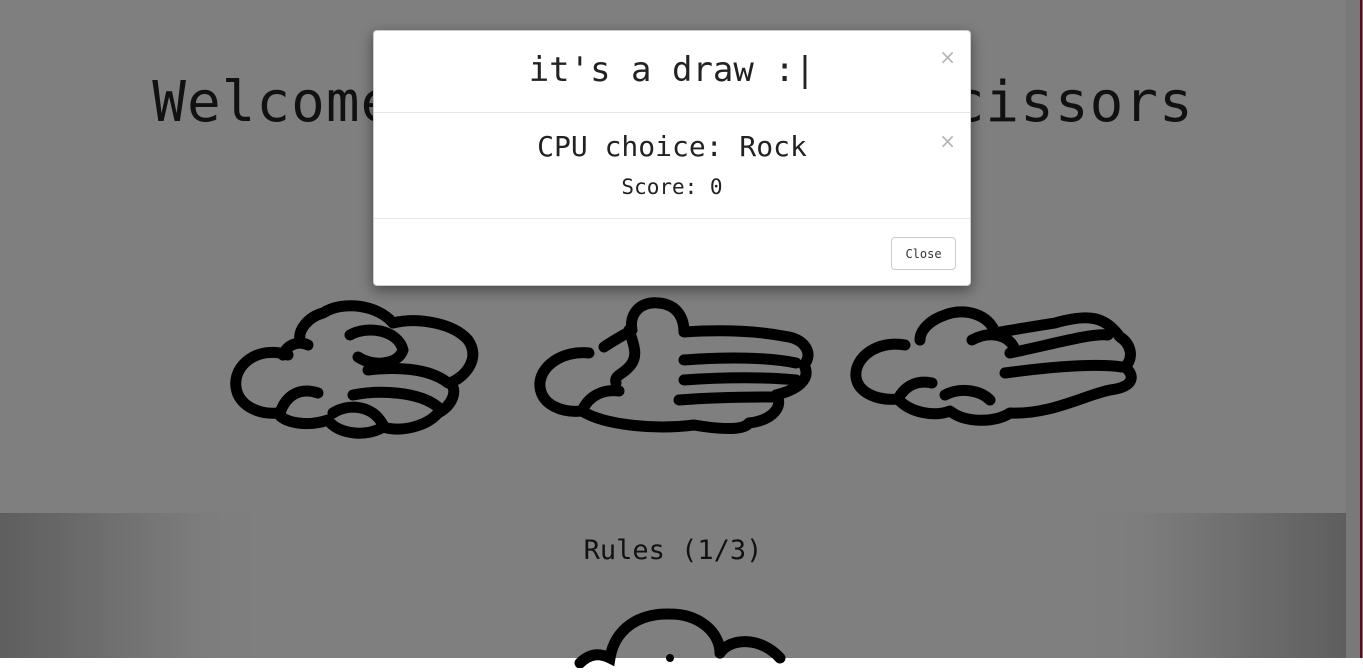 The width and height of the screenshot is (1363, 672). What do you see at coordinates (947, 57) in the screenshot?
I see `header-close-icon: ×` at bounding box center [947, 57].